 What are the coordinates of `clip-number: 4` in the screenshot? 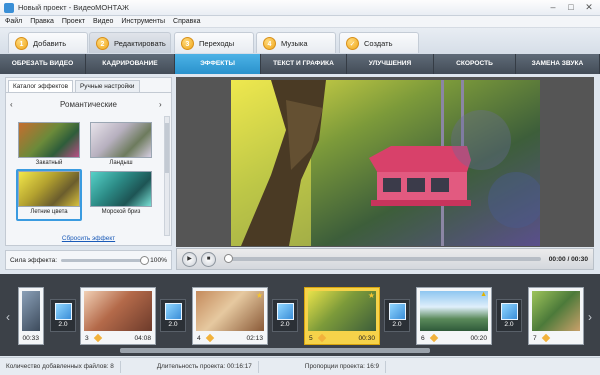 It's located at (199, 338).